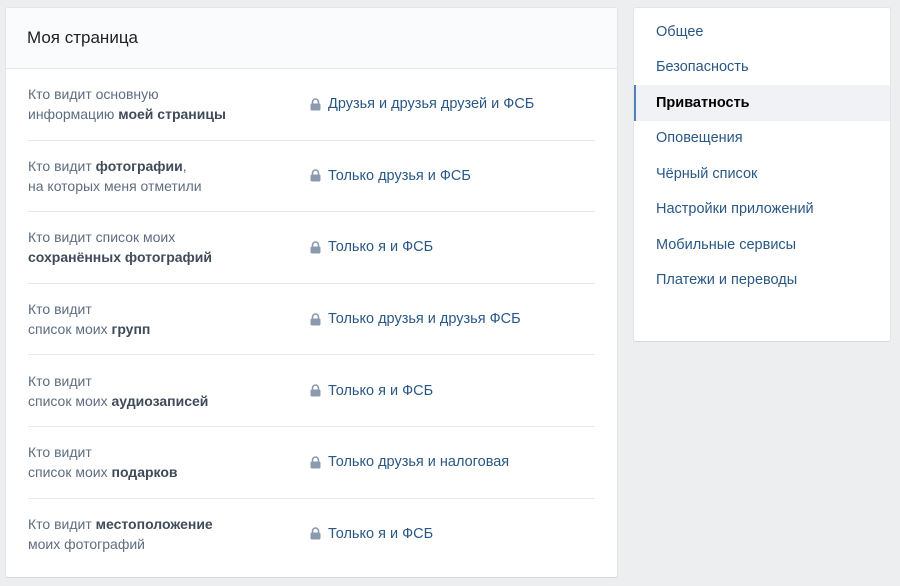  What do you see at coordinates (762, 210) in the screenshot?
I see `sidebar-item: Настройки приложений` at bounding box center [762, 210].